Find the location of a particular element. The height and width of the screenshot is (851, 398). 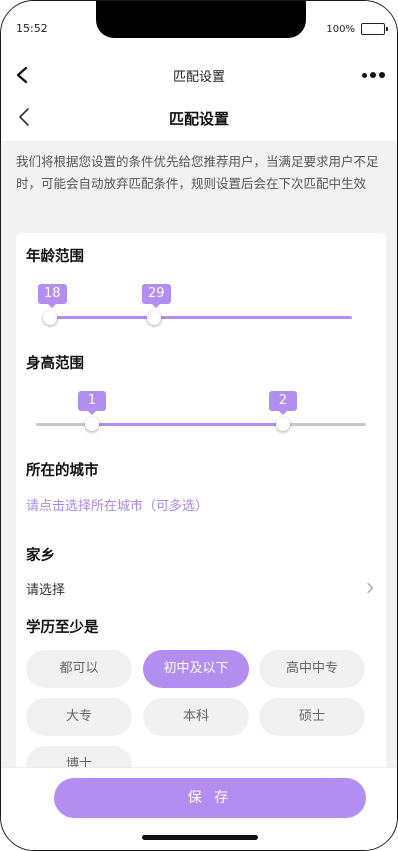

height-track-active is located at coordinates (187, 424).